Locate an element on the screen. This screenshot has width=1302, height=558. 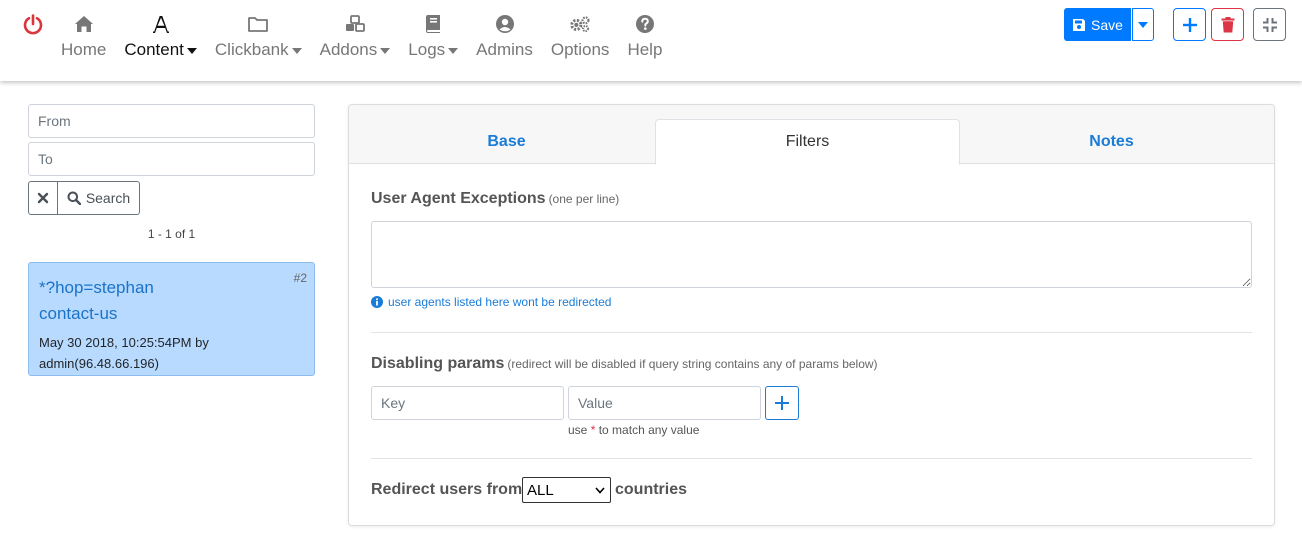
nav-clickbank: Clickbank is located at coordinates (258, 40).